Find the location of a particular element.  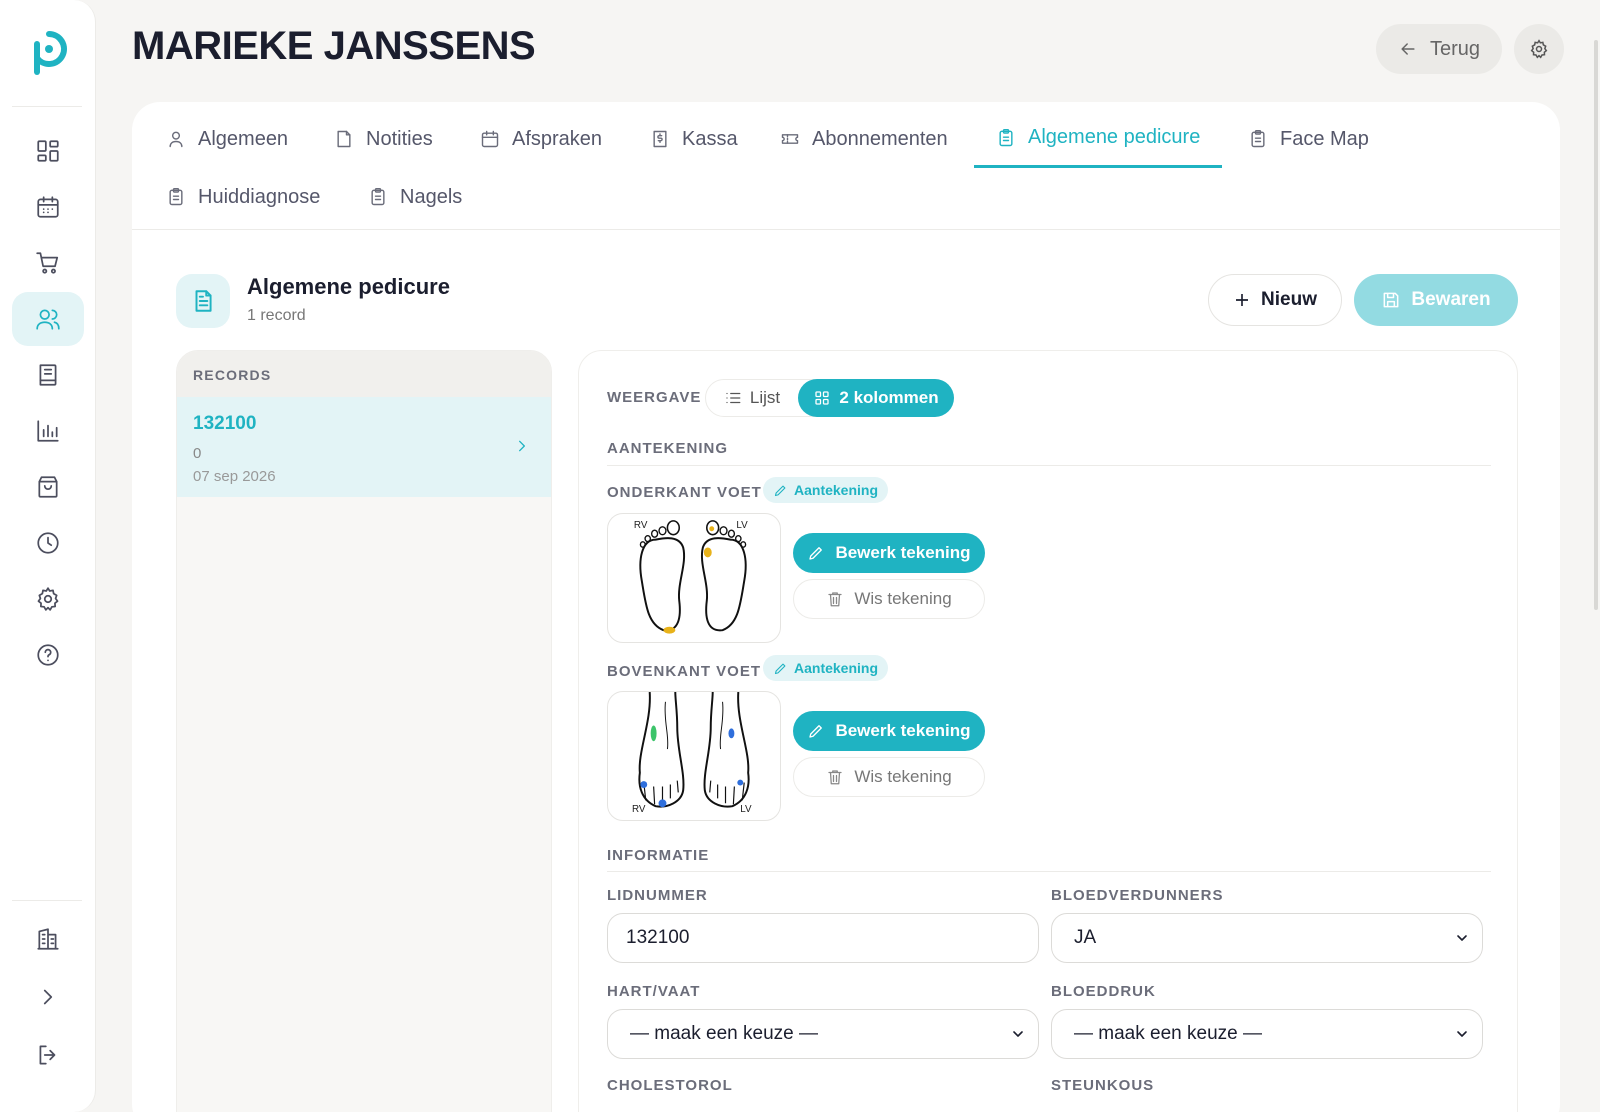

tab-kassa: Kassa is located at coordinates (694, 139).